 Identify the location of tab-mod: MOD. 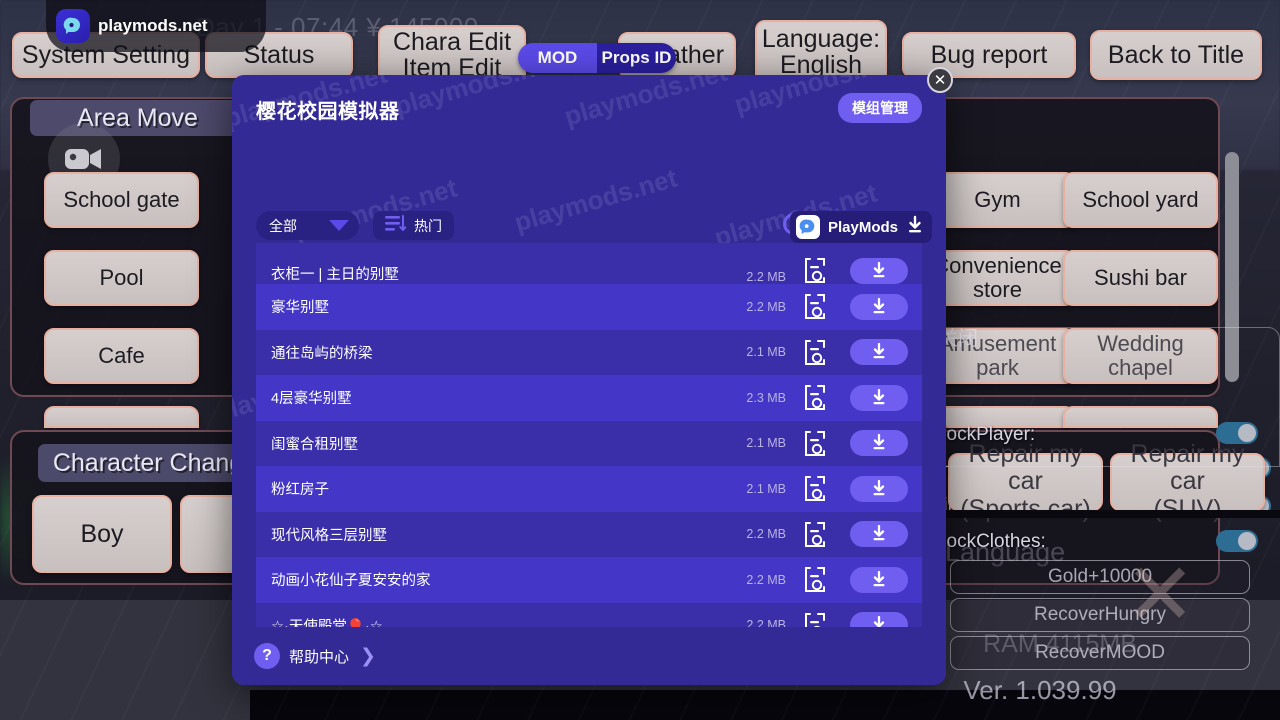
(557, 58).